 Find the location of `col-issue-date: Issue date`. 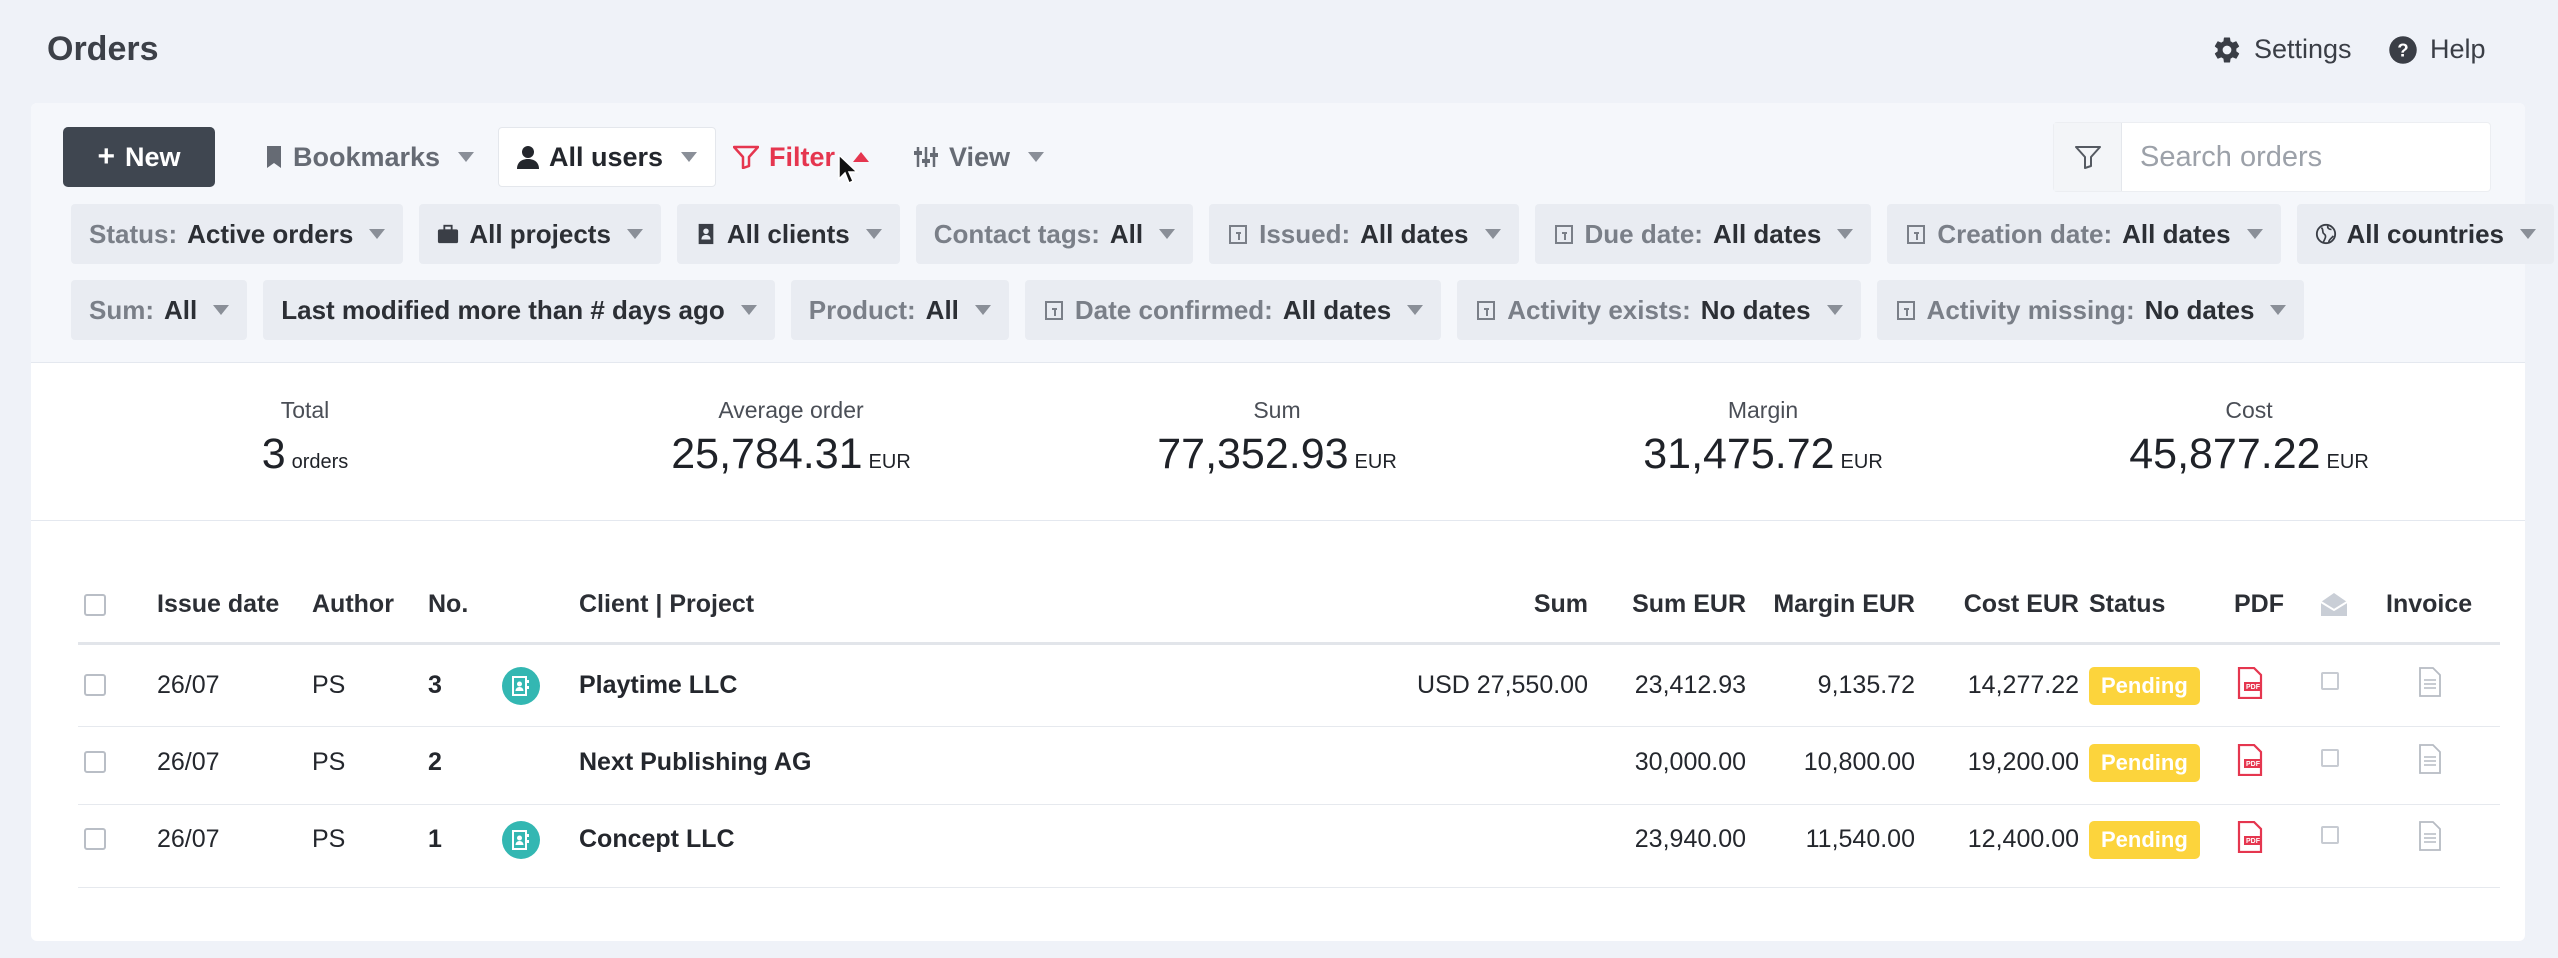

col-issue-date: Issue date is located at coordinates (218, 604).